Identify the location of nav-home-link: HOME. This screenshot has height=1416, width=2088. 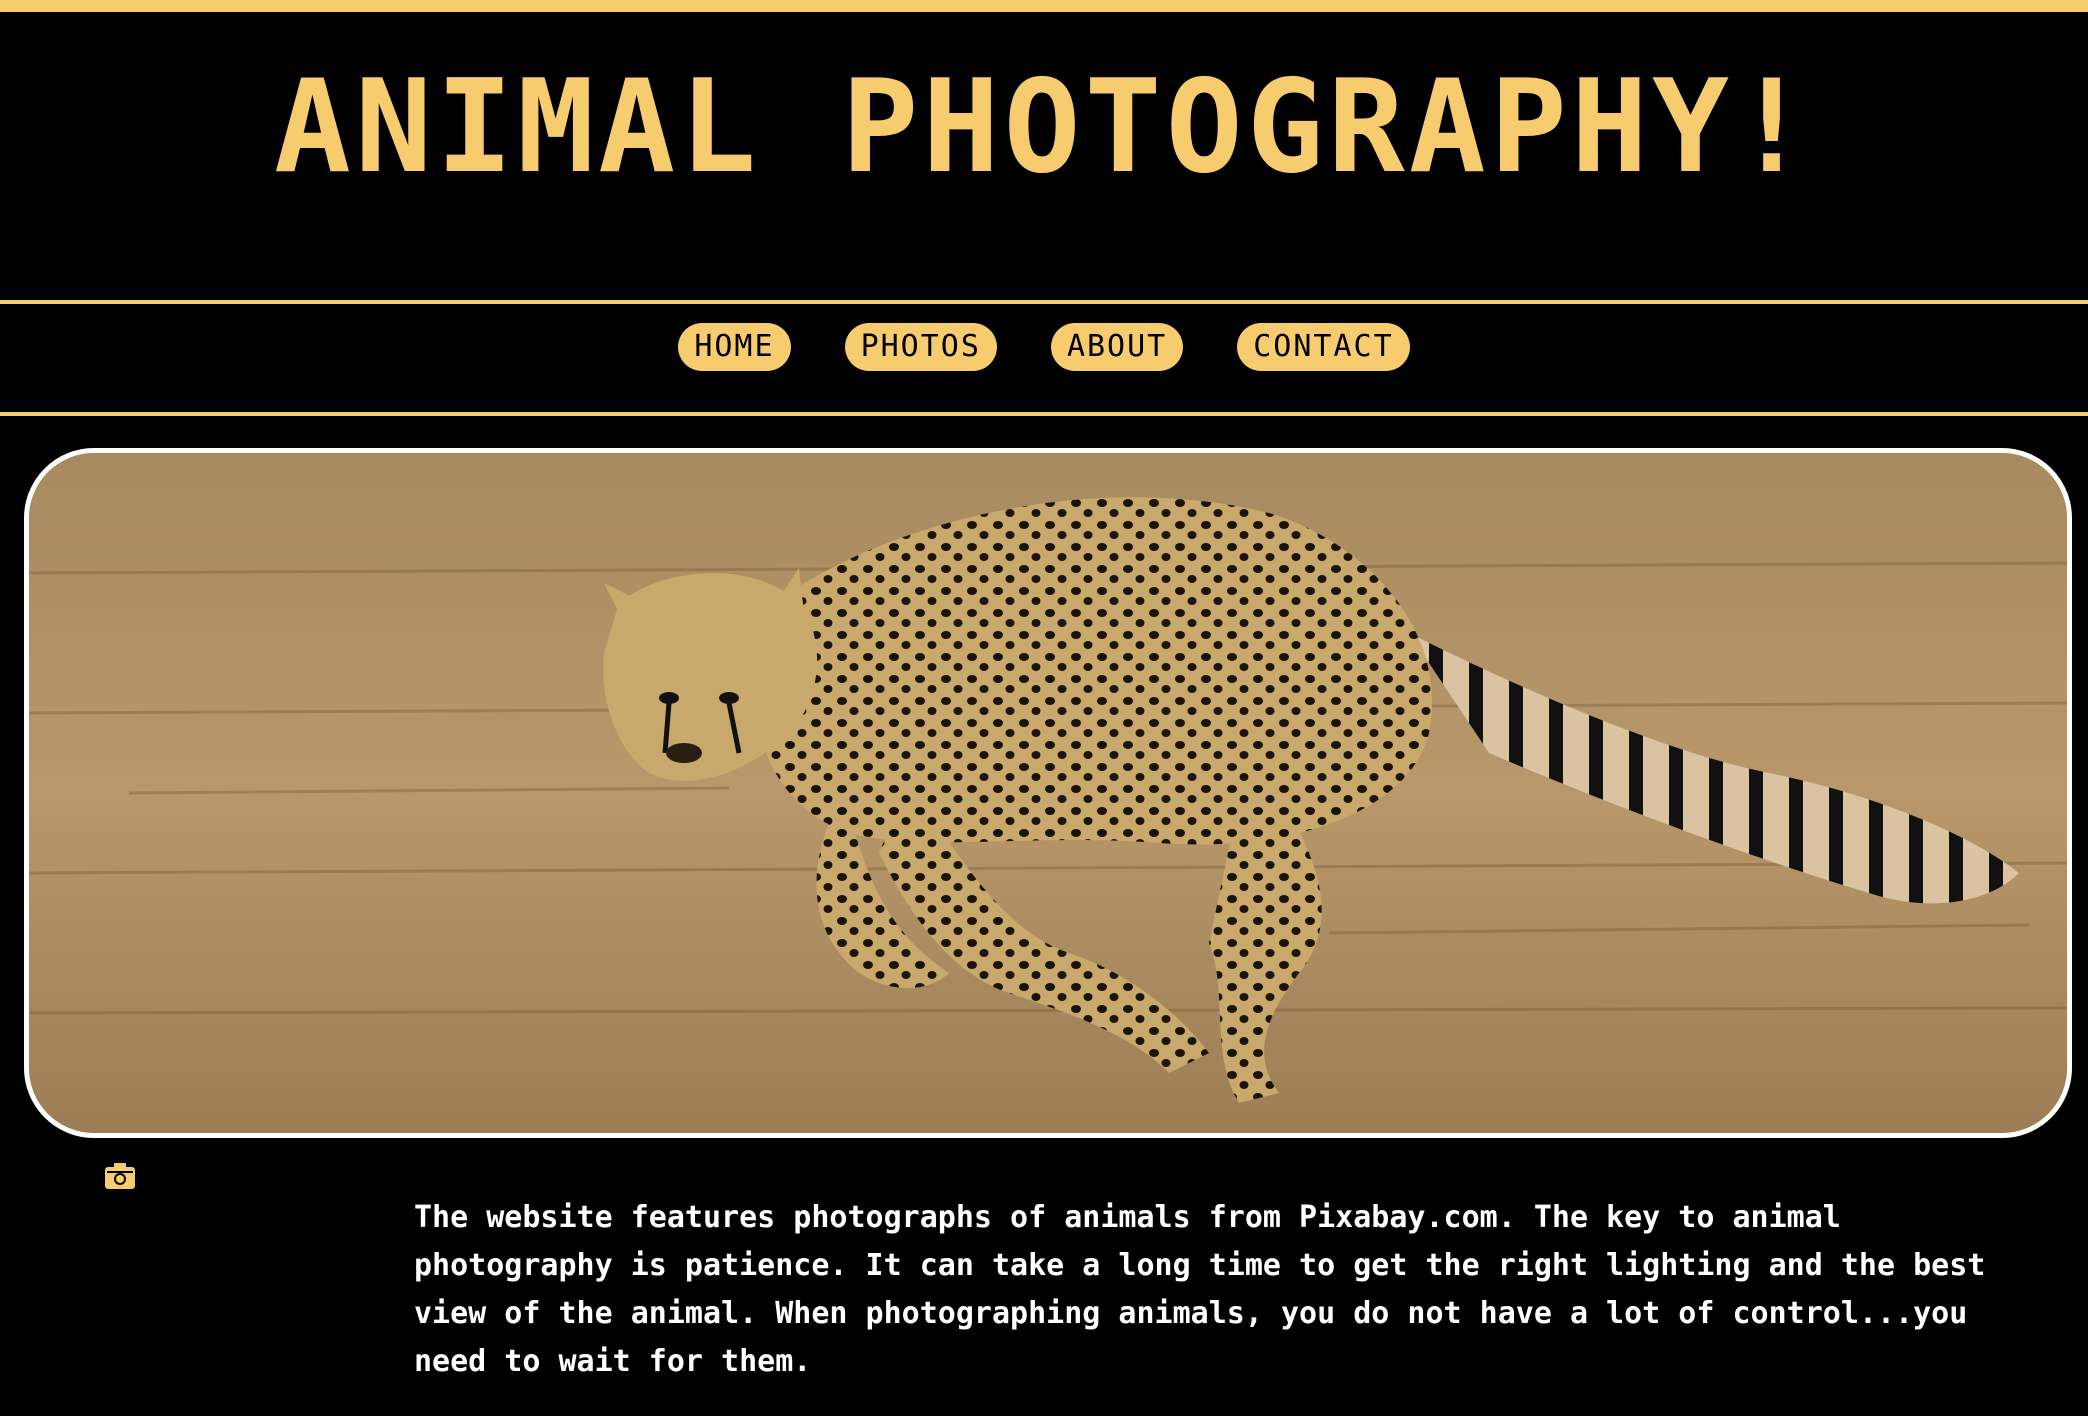
(734, 347).